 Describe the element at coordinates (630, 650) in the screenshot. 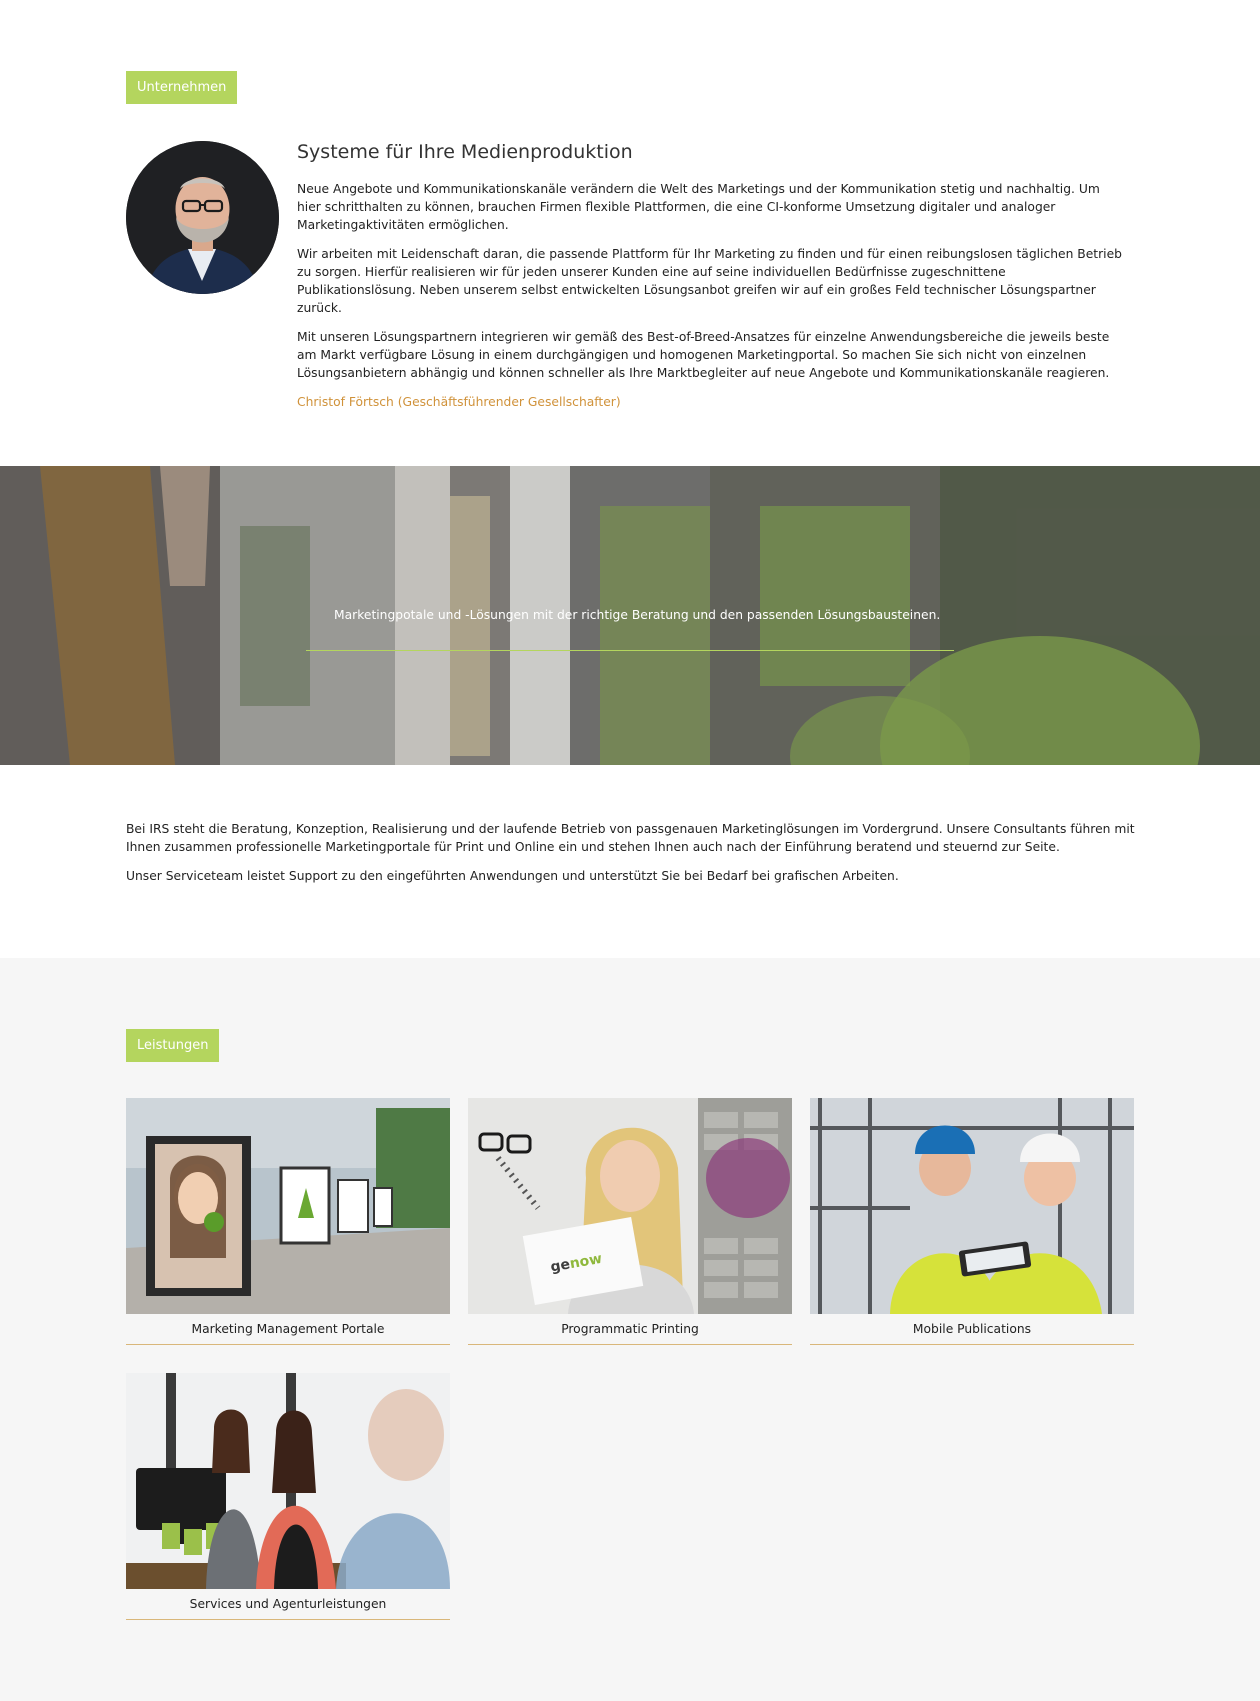

I see `hero-divider` at that location.